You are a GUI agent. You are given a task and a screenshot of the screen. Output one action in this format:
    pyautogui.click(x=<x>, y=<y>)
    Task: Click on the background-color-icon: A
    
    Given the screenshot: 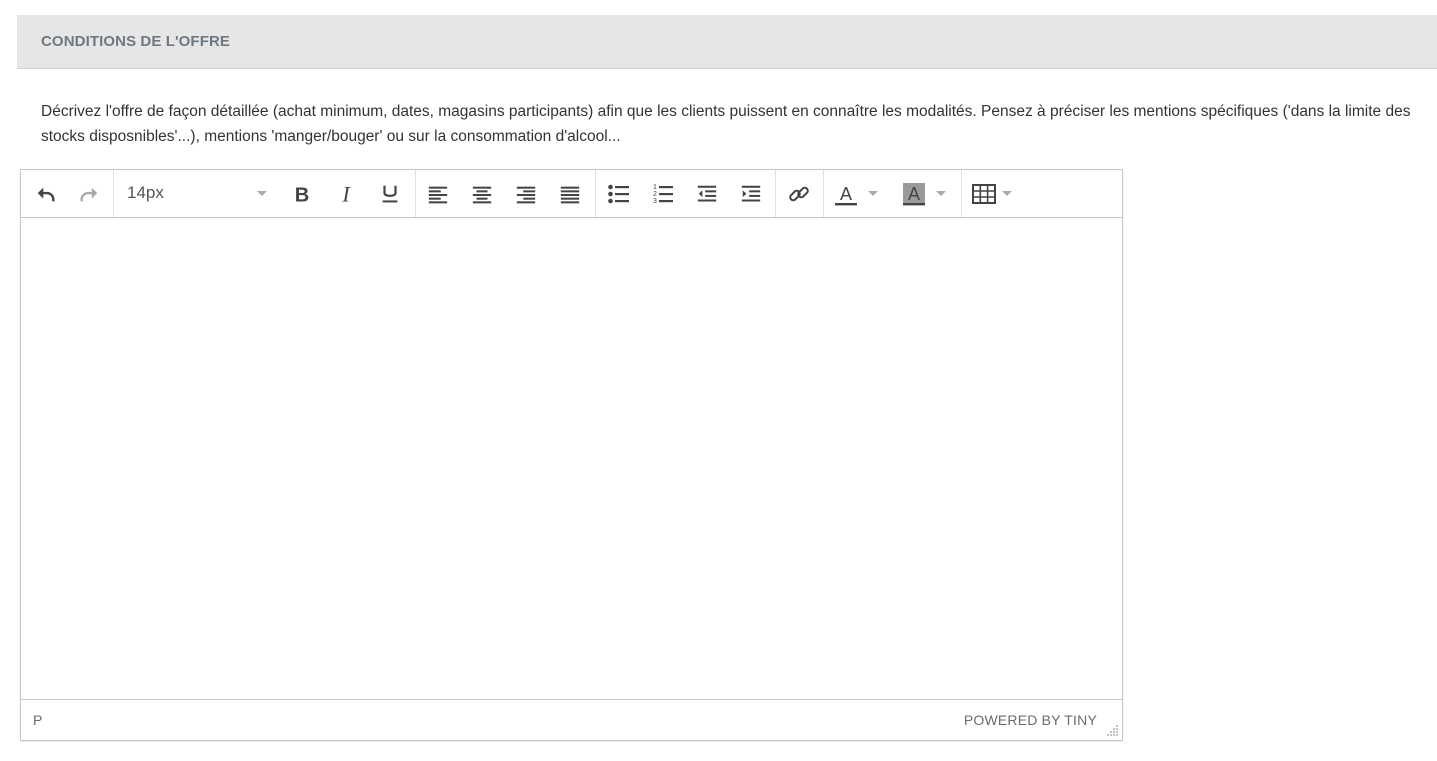 What is the action you would take?
    pyautogui.click(x=914, y=194)
    